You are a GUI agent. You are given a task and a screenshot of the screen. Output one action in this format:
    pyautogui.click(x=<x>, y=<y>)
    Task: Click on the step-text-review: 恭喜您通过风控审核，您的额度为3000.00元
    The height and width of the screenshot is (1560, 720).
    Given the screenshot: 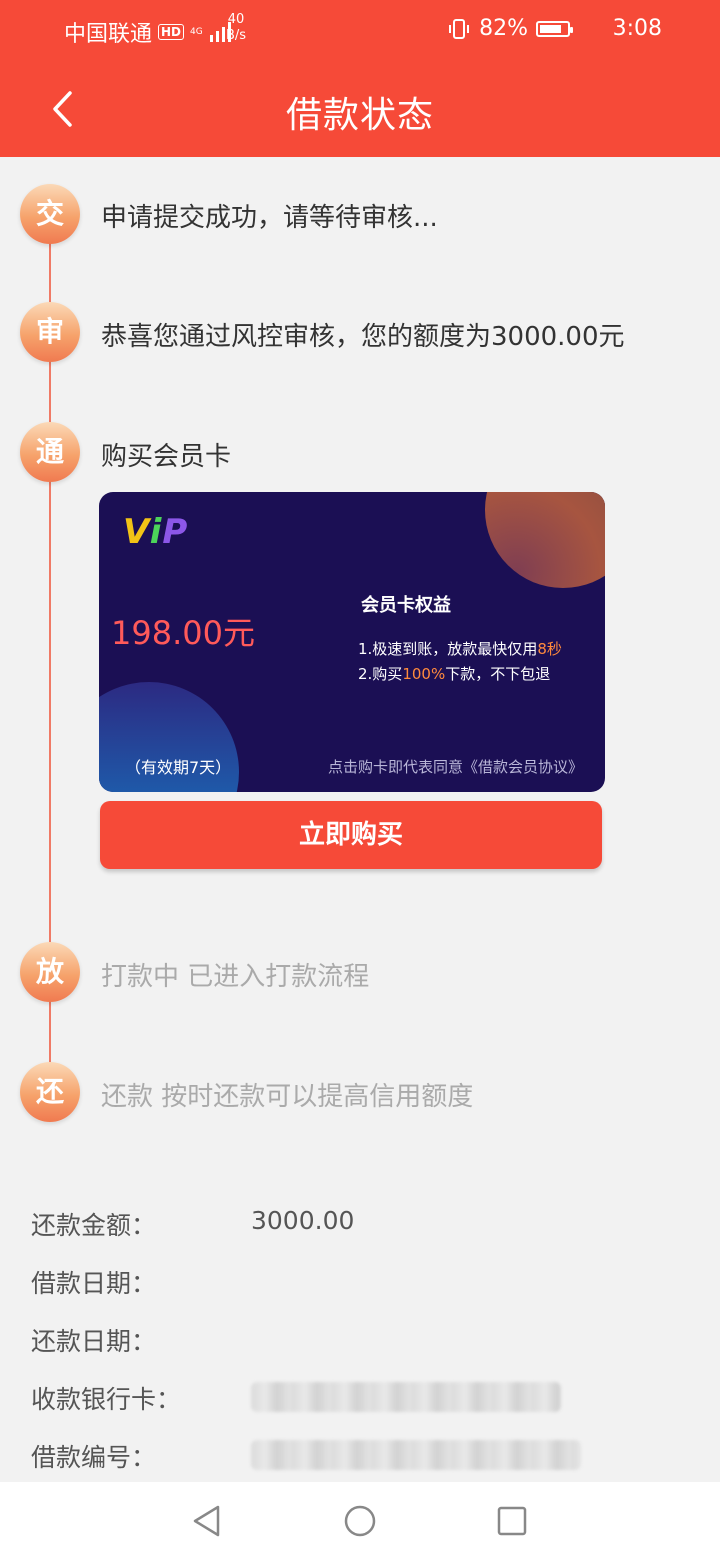 What is the action you would take?
    pyautogui.click(x=363, y=337)
    